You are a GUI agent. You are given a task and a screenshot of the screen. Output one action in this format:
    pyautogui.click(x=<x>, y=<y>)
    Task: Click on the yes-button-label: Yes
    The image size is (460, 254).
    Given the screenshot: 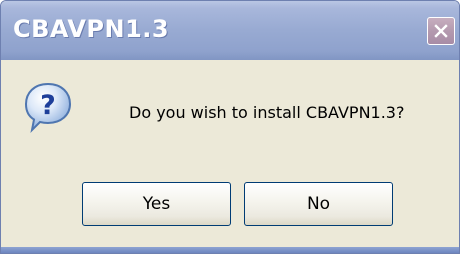 What is the action you would take?
    pyautogui.click(x=156, y=204)
    